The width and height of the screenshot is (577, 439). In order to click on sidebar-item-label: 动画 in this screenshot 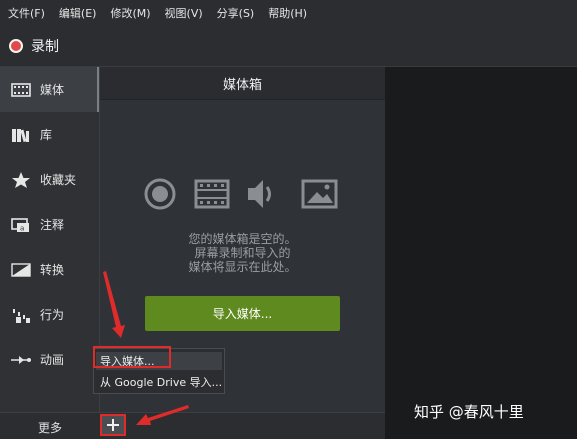, I will do `click(52, 360)`.